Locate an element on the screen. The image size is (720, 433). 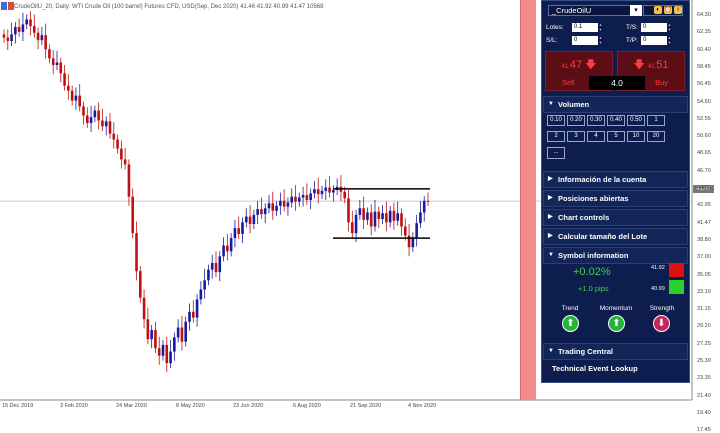
volume-button: 0.20 is located at coordinates (576, 120).